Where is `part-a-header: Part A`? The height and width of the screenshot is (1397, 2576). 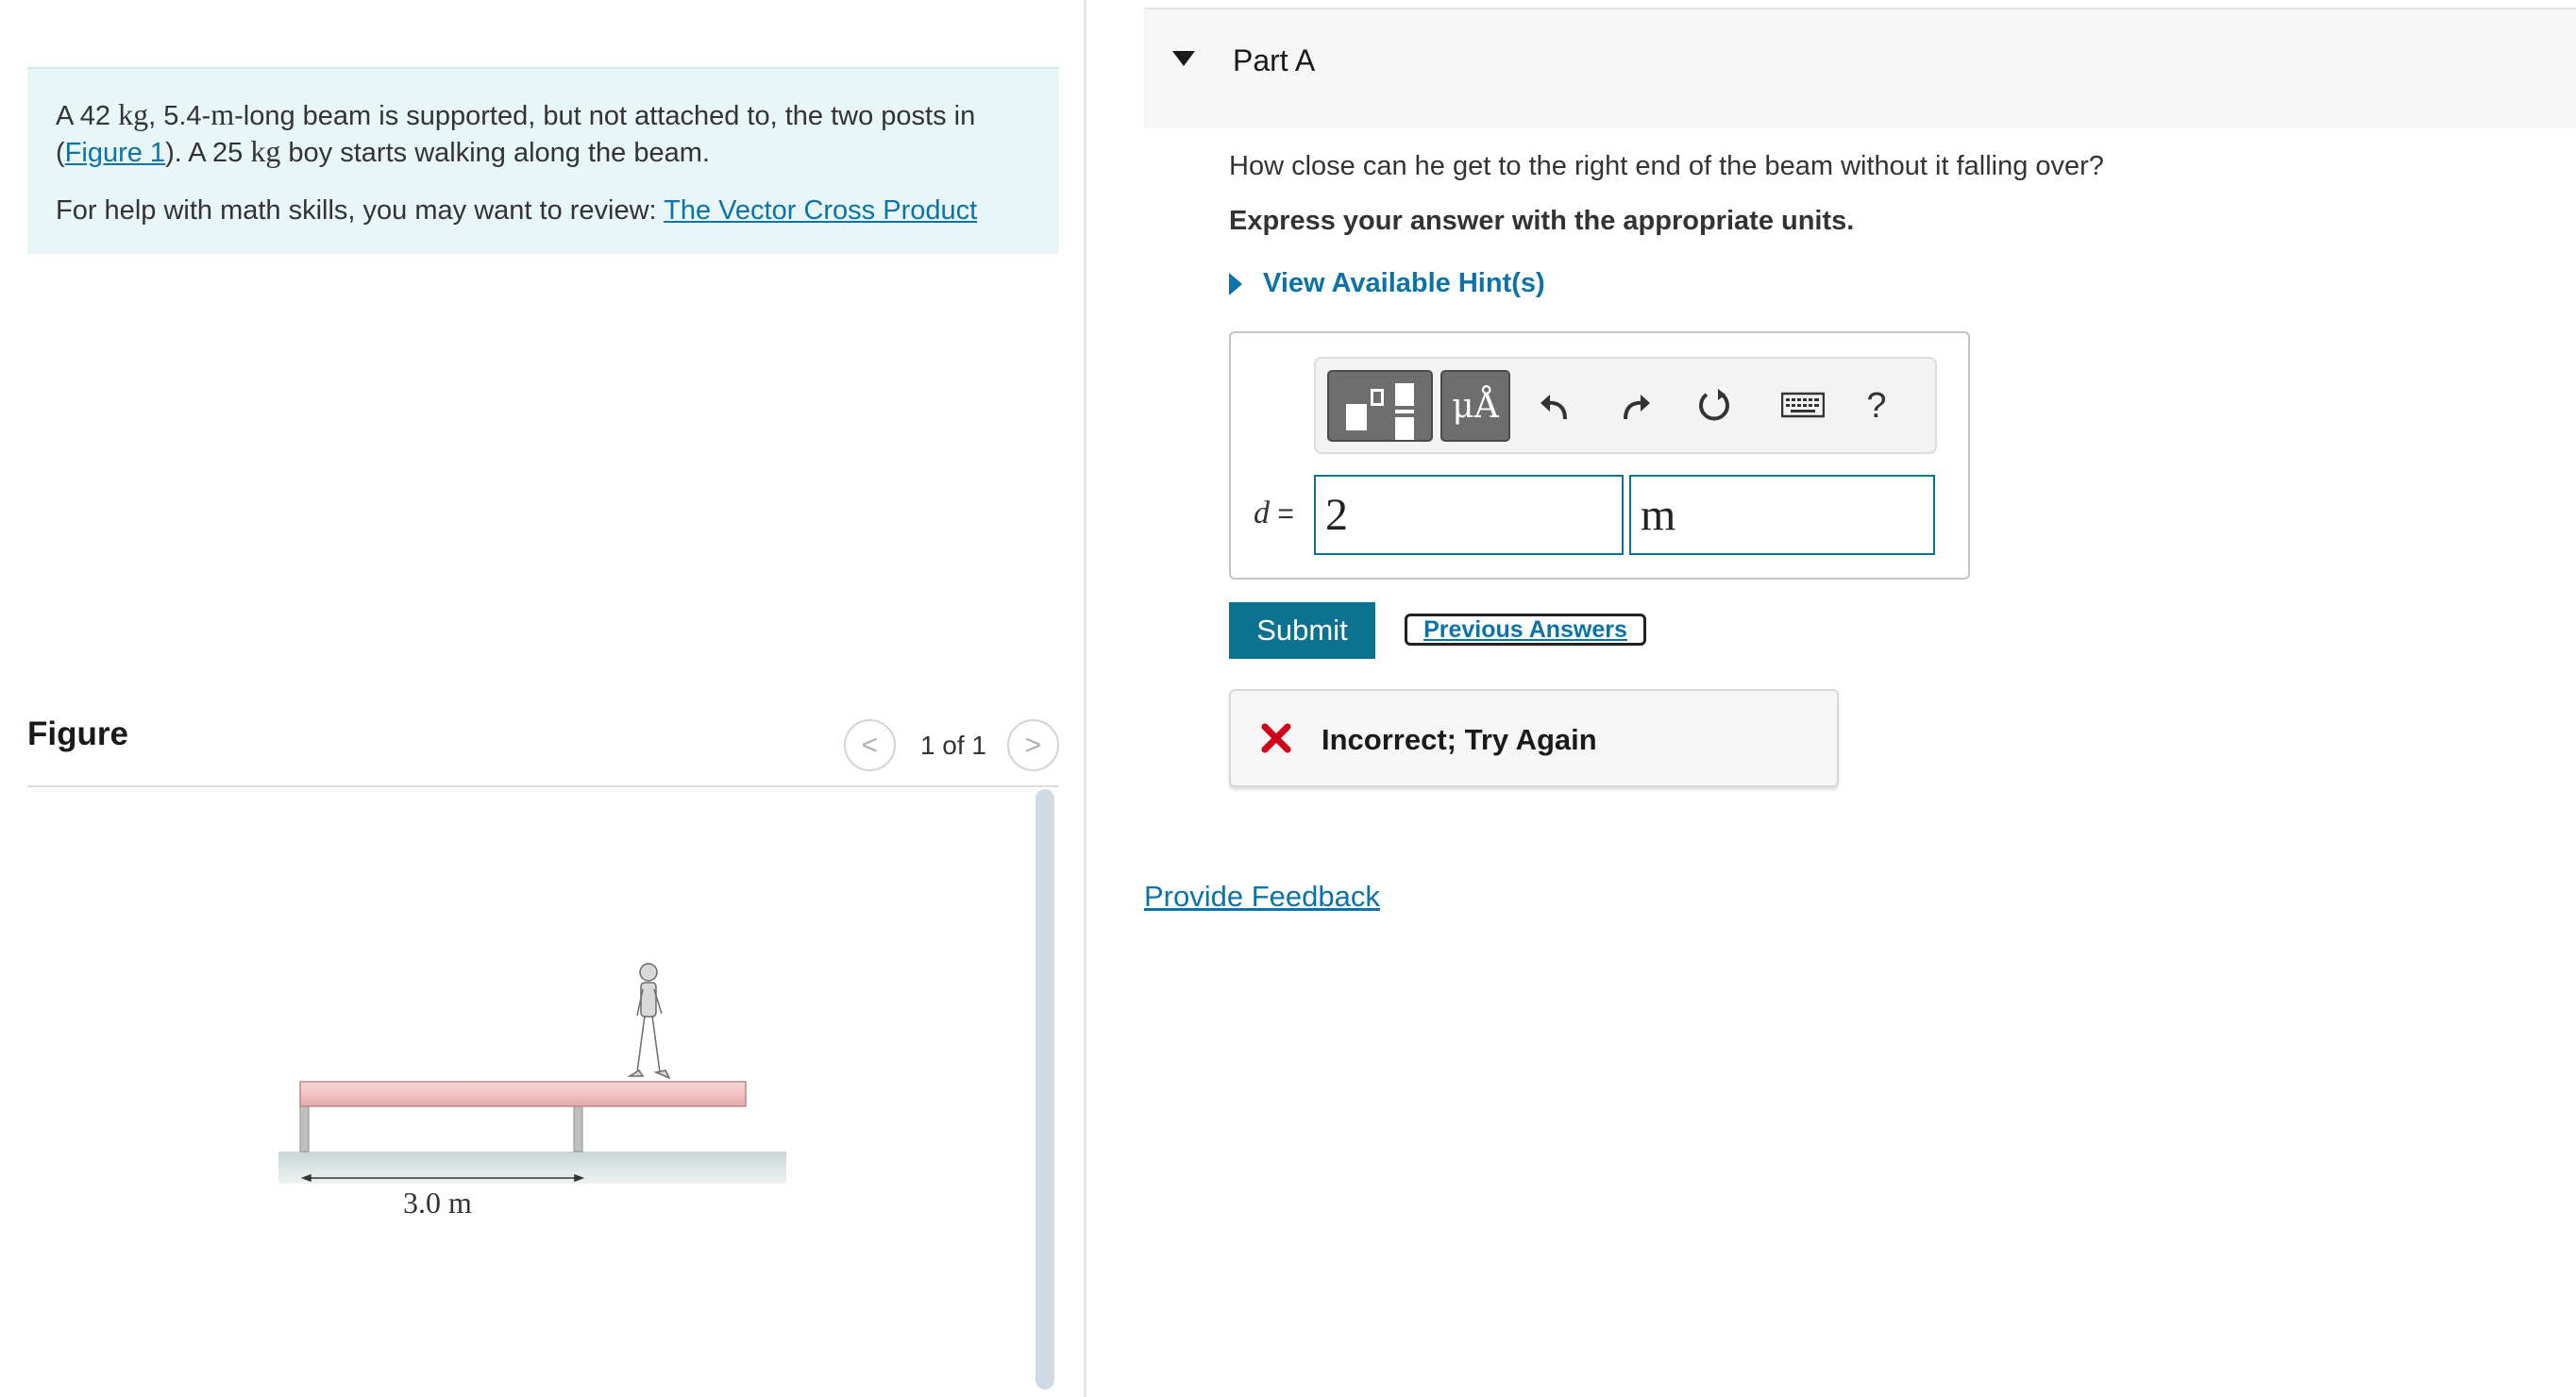 part-a-header: Part A is located at coordinates (1860, 68).